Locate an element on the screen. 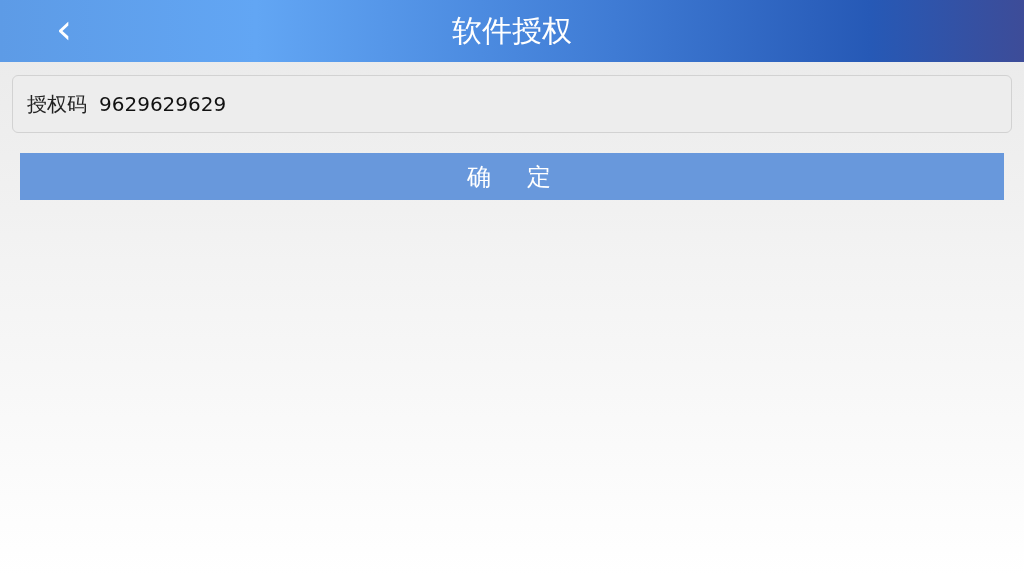 Image resolution: width=1024 pixels, height=576 pixels. auth-code-field: 授权码 9629629629 is located at coordinates (512, 104).